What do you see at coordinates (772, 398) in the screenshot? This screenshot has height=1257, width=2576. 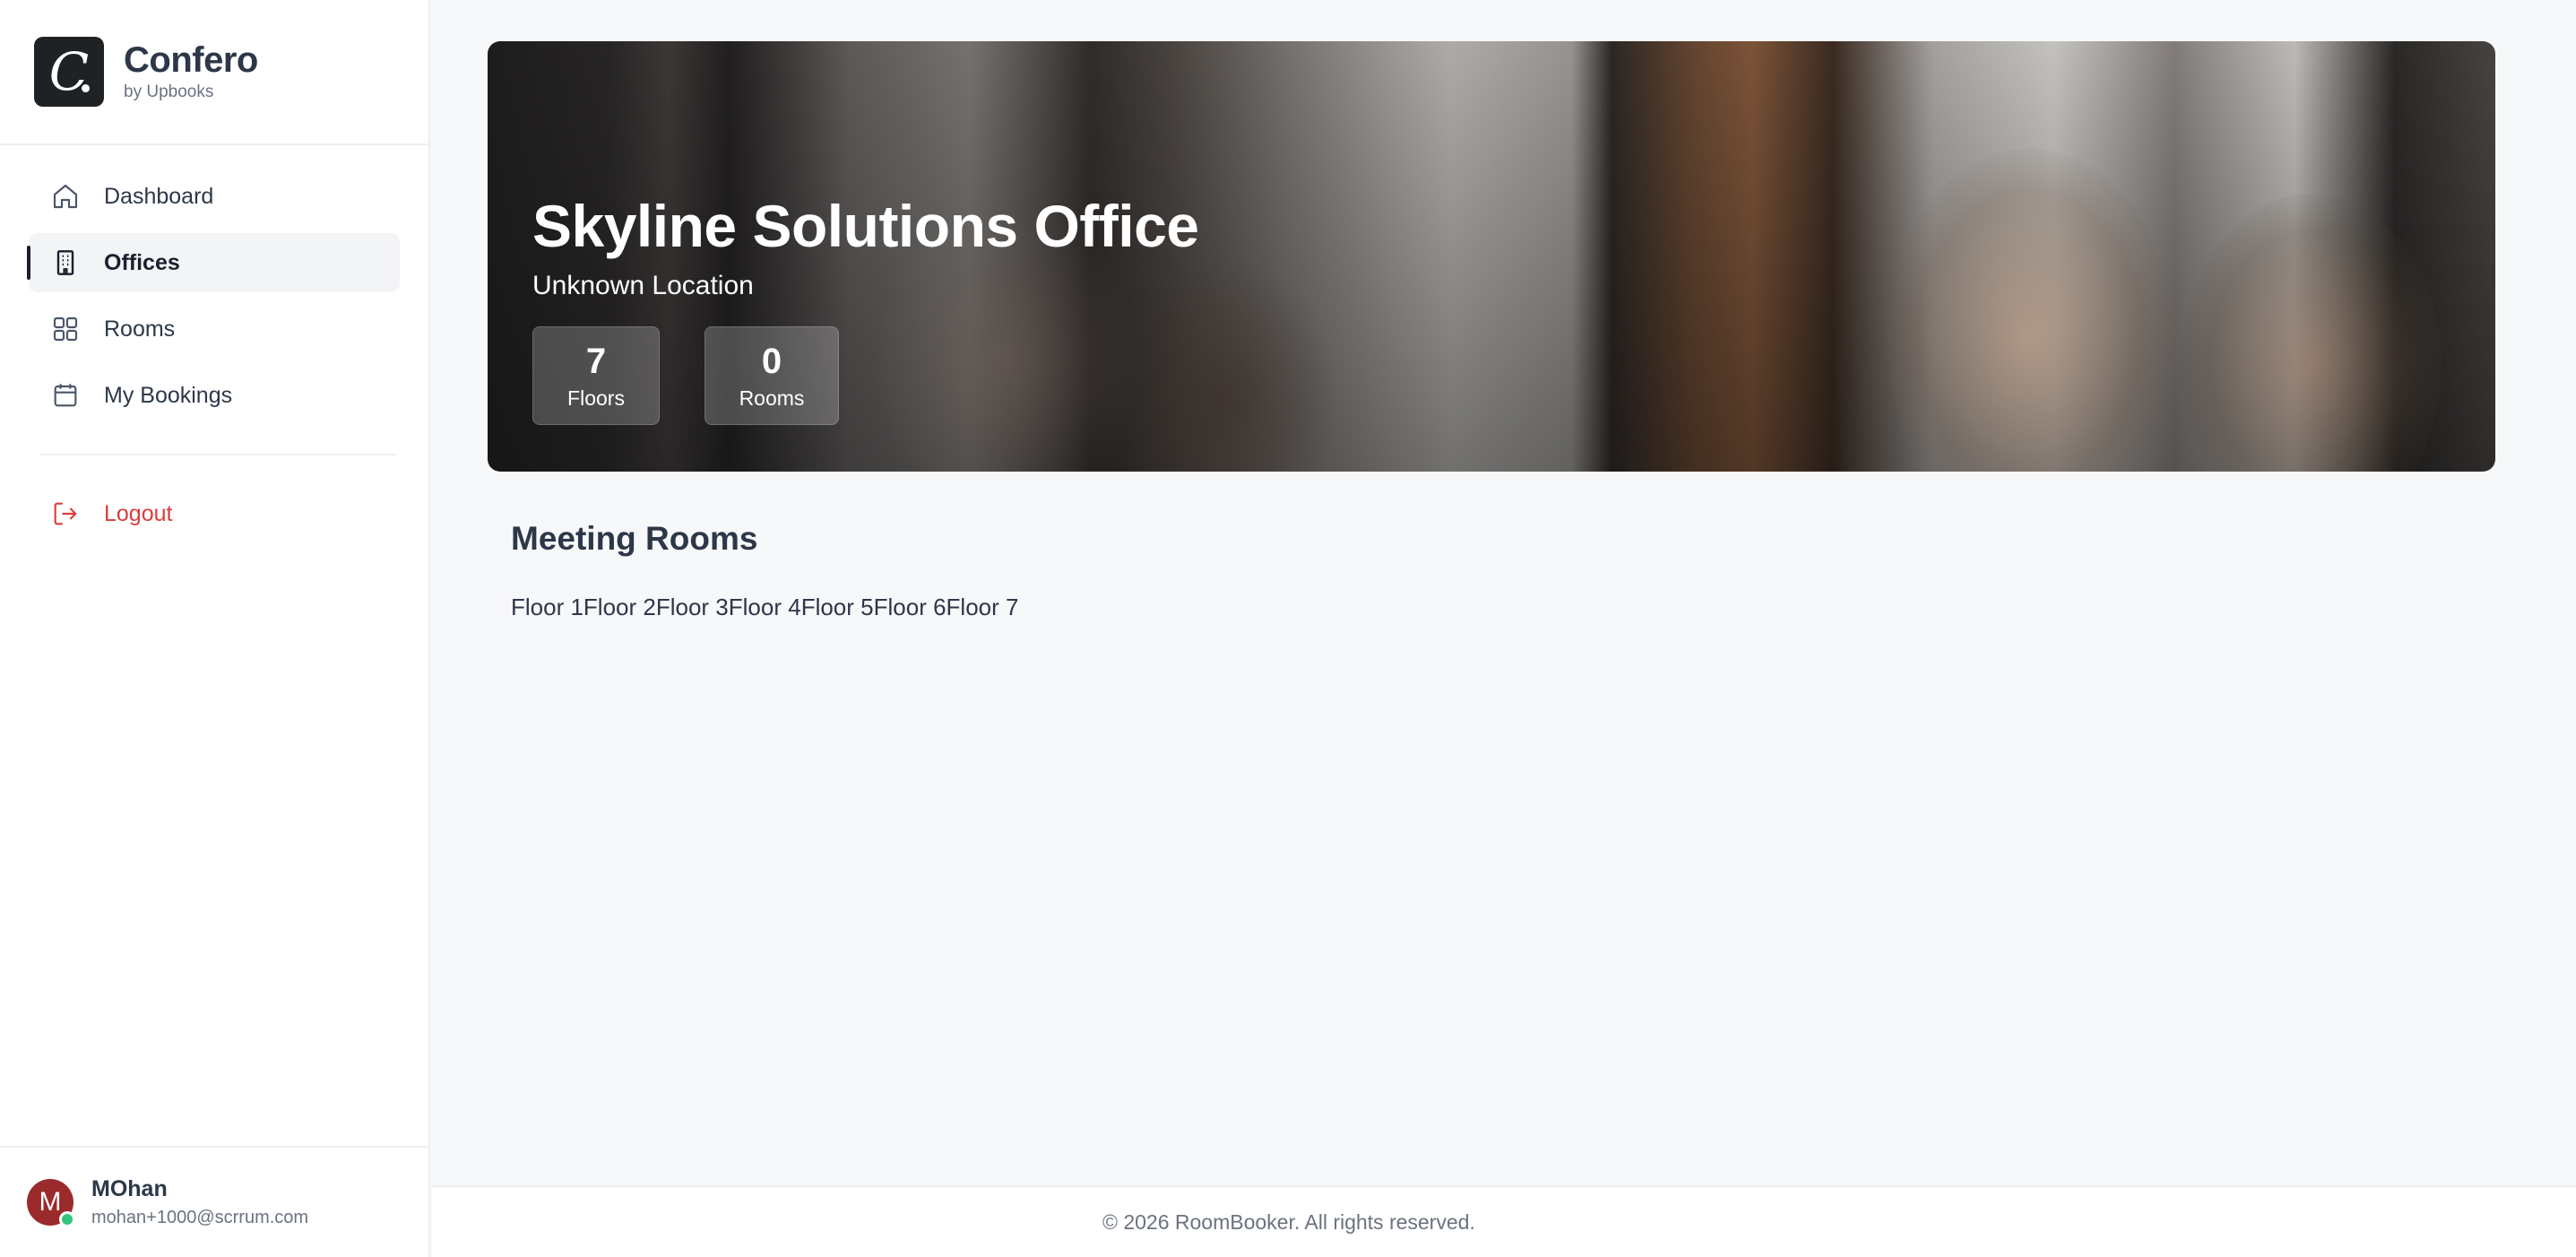 I see `rooms-label: Rooms` at bounding box center [772, 398].